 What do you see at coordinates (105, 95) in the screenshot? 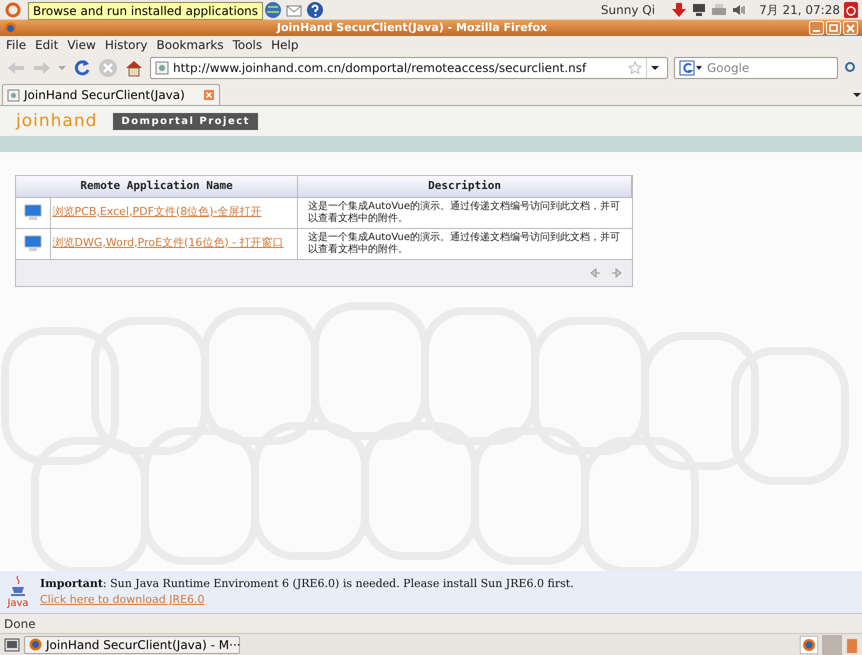
I see `tab-label: JoinHand SecurClient(Java)` at bounding box center [105, 95].